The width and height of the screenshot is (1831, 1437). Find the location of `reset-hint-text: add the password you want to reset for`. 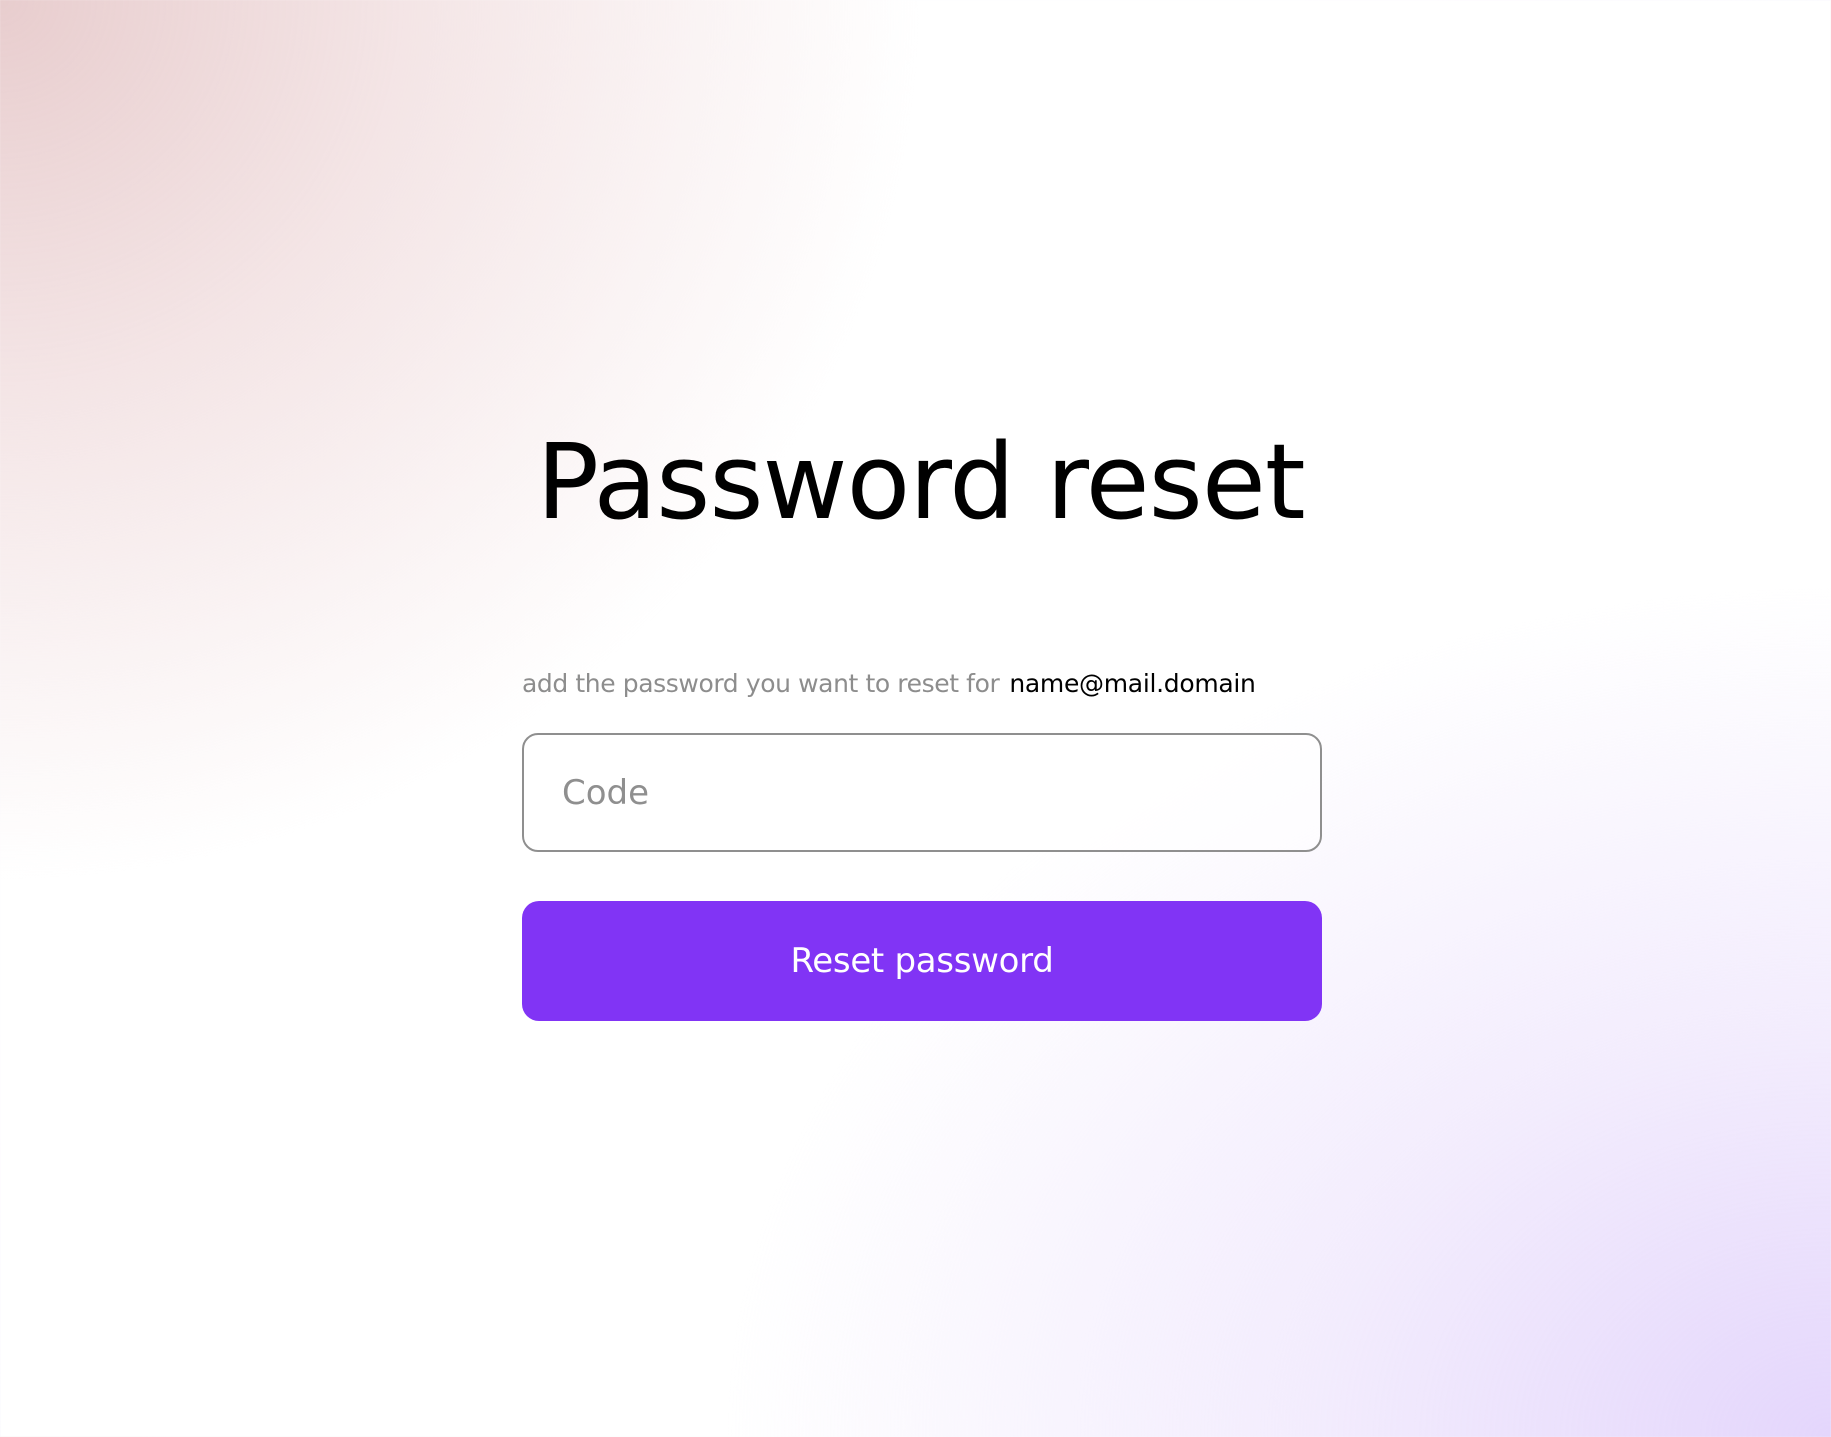

reset-hint-text: add the password you want to reset for is located at coordinates (761, 683).